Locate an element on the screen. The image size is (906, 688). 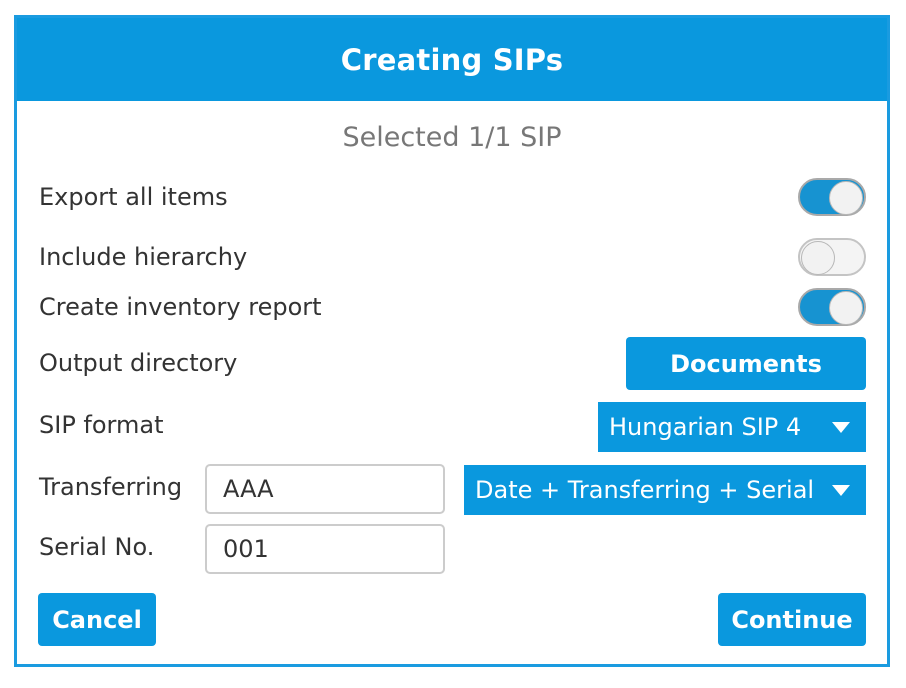
sip-format-label: SIP format is located at coordinates (101, 425).